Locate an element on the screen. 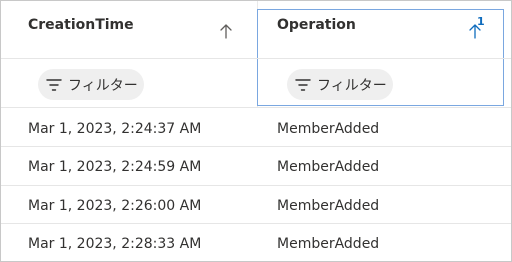 This screenshot has height=262, width=512. table-row: Mar 1, 2023, 2:24:59 AM MemberAdded is located at coordinates (256, 167).